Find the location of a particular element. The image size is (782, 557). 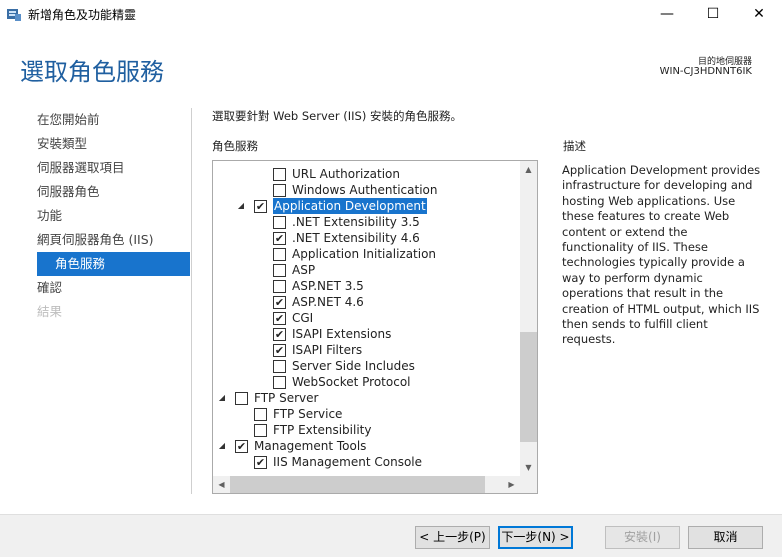

nav-item-confirmation: 確認 is located at coordinates (49, 288).